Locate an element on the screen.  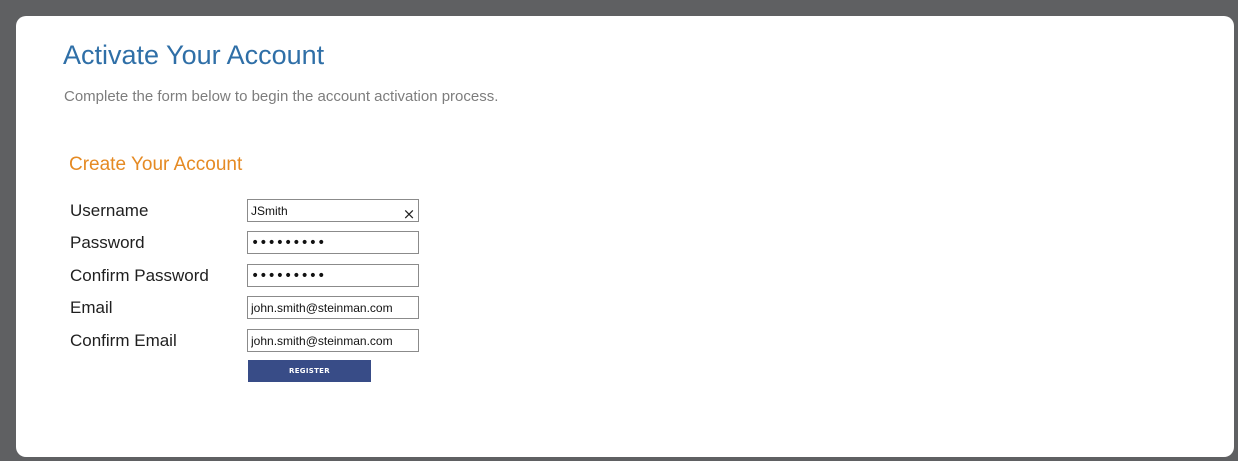
confirm-password-input is located at coordinates (333, 275).